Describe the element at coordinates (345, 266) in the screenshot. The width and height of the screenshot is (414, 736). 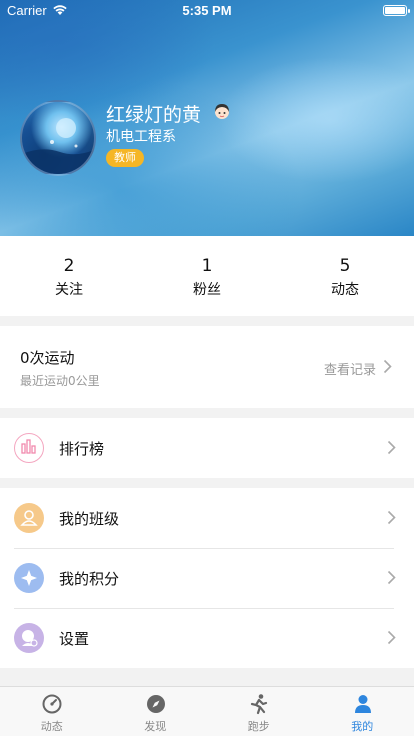
I see `stat-posts-count: 5` at that location.